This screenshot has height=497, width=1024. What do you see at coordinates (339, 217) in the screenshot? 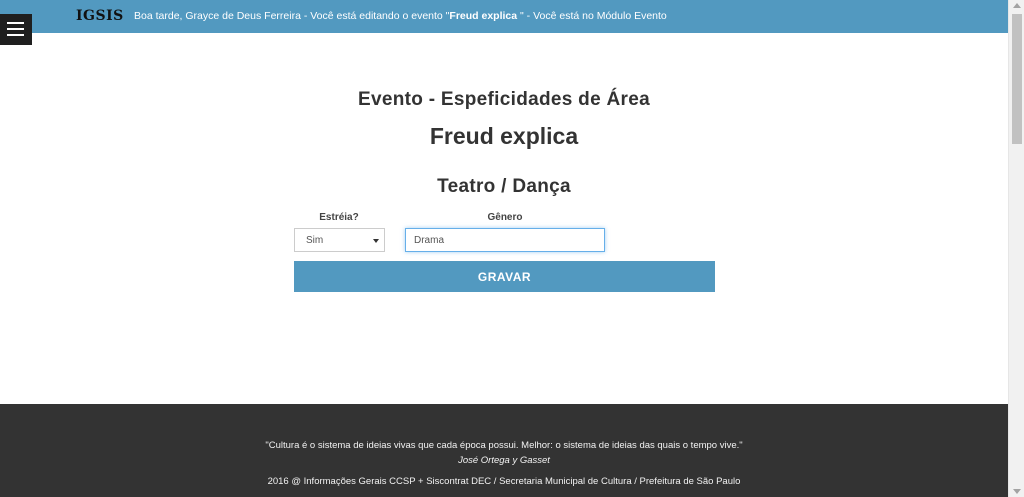
I see `estreia-label: Estréia?` at bounding box center [339, 217].